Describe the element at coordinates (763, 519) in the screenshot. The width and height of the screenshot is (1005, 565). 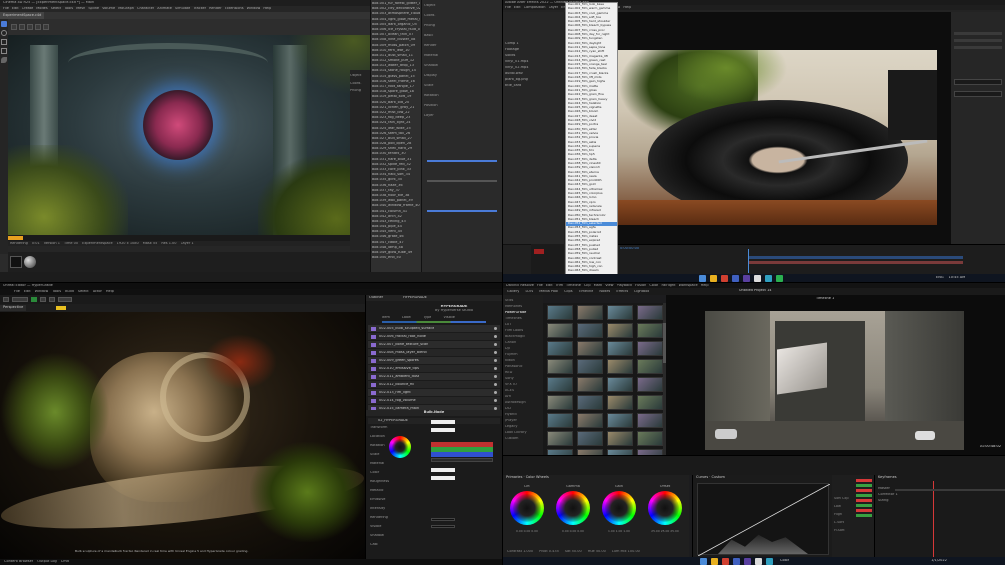
I see `resolve-curve-graph` at that location.